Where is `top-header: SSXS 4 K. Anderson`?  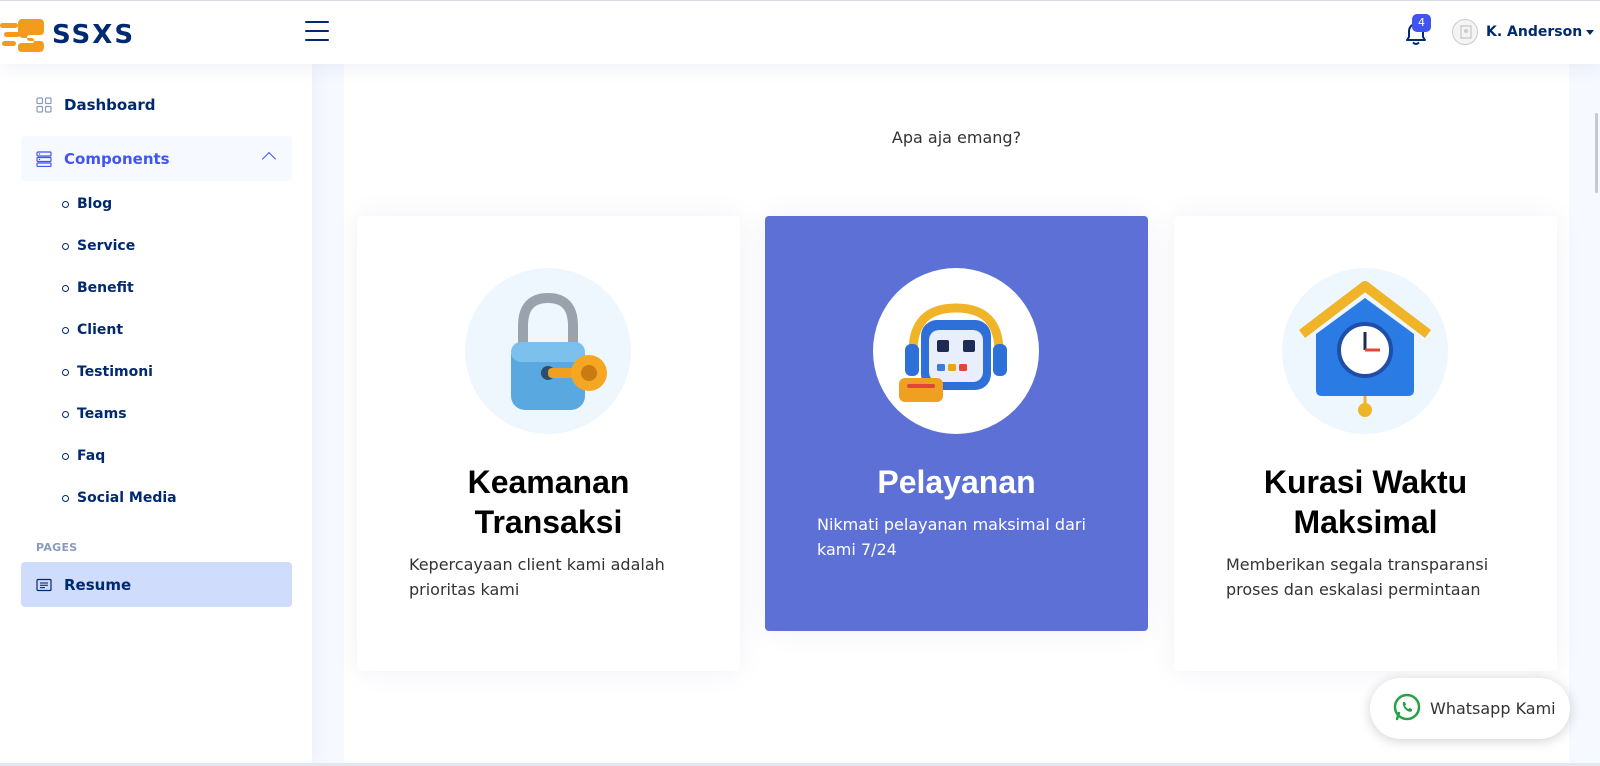 top-header: SSXS 4 K. Anderson is located at coordinates (800, 32).